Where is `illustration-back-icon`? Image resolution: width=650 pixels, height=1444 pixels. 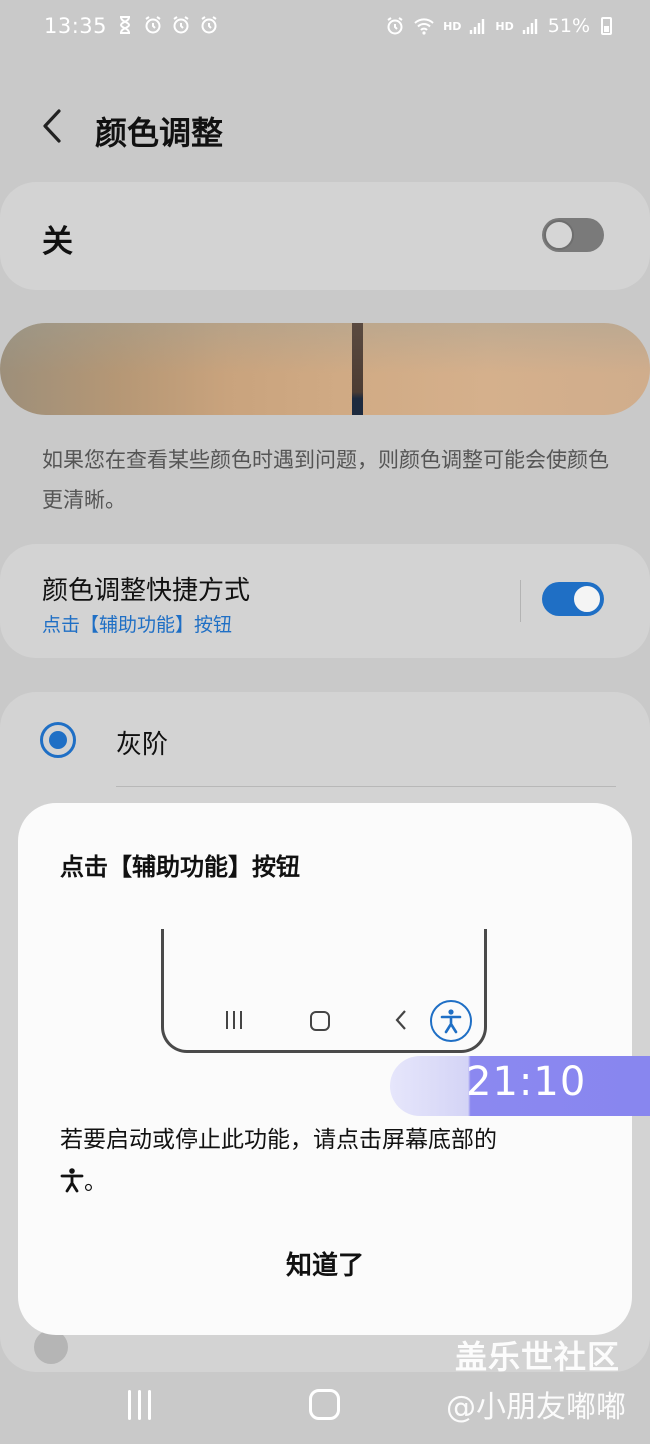 illustration-back-icon is located at coordinates (400, 1020).